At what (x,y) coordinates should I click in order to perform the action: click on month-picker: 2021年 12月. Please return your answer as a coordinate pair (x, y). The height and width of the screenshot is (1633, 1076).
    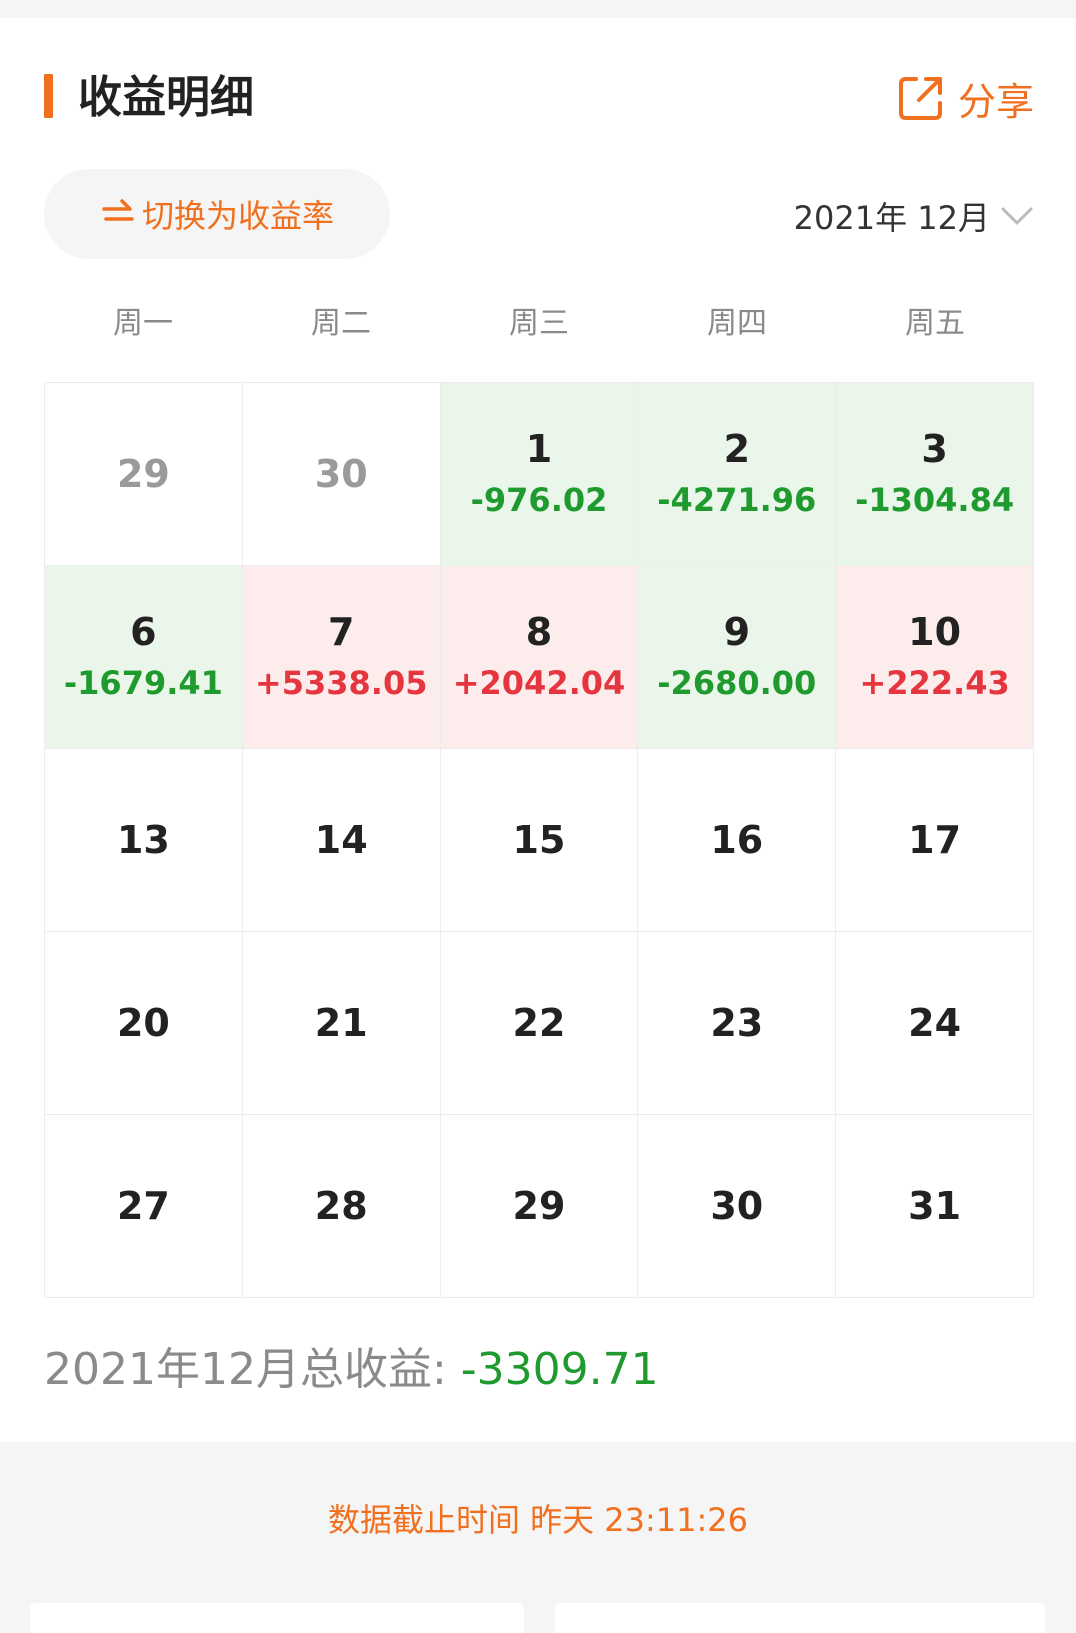
    Looking at the image, I should click on (914, 216).